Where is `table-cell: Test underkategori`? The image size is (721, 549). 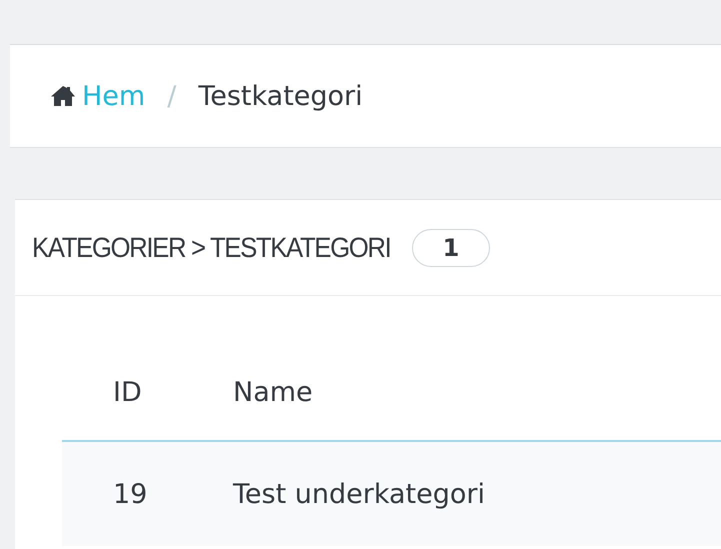 table-cell: Test underkategori is located at coordinates (359, 494).